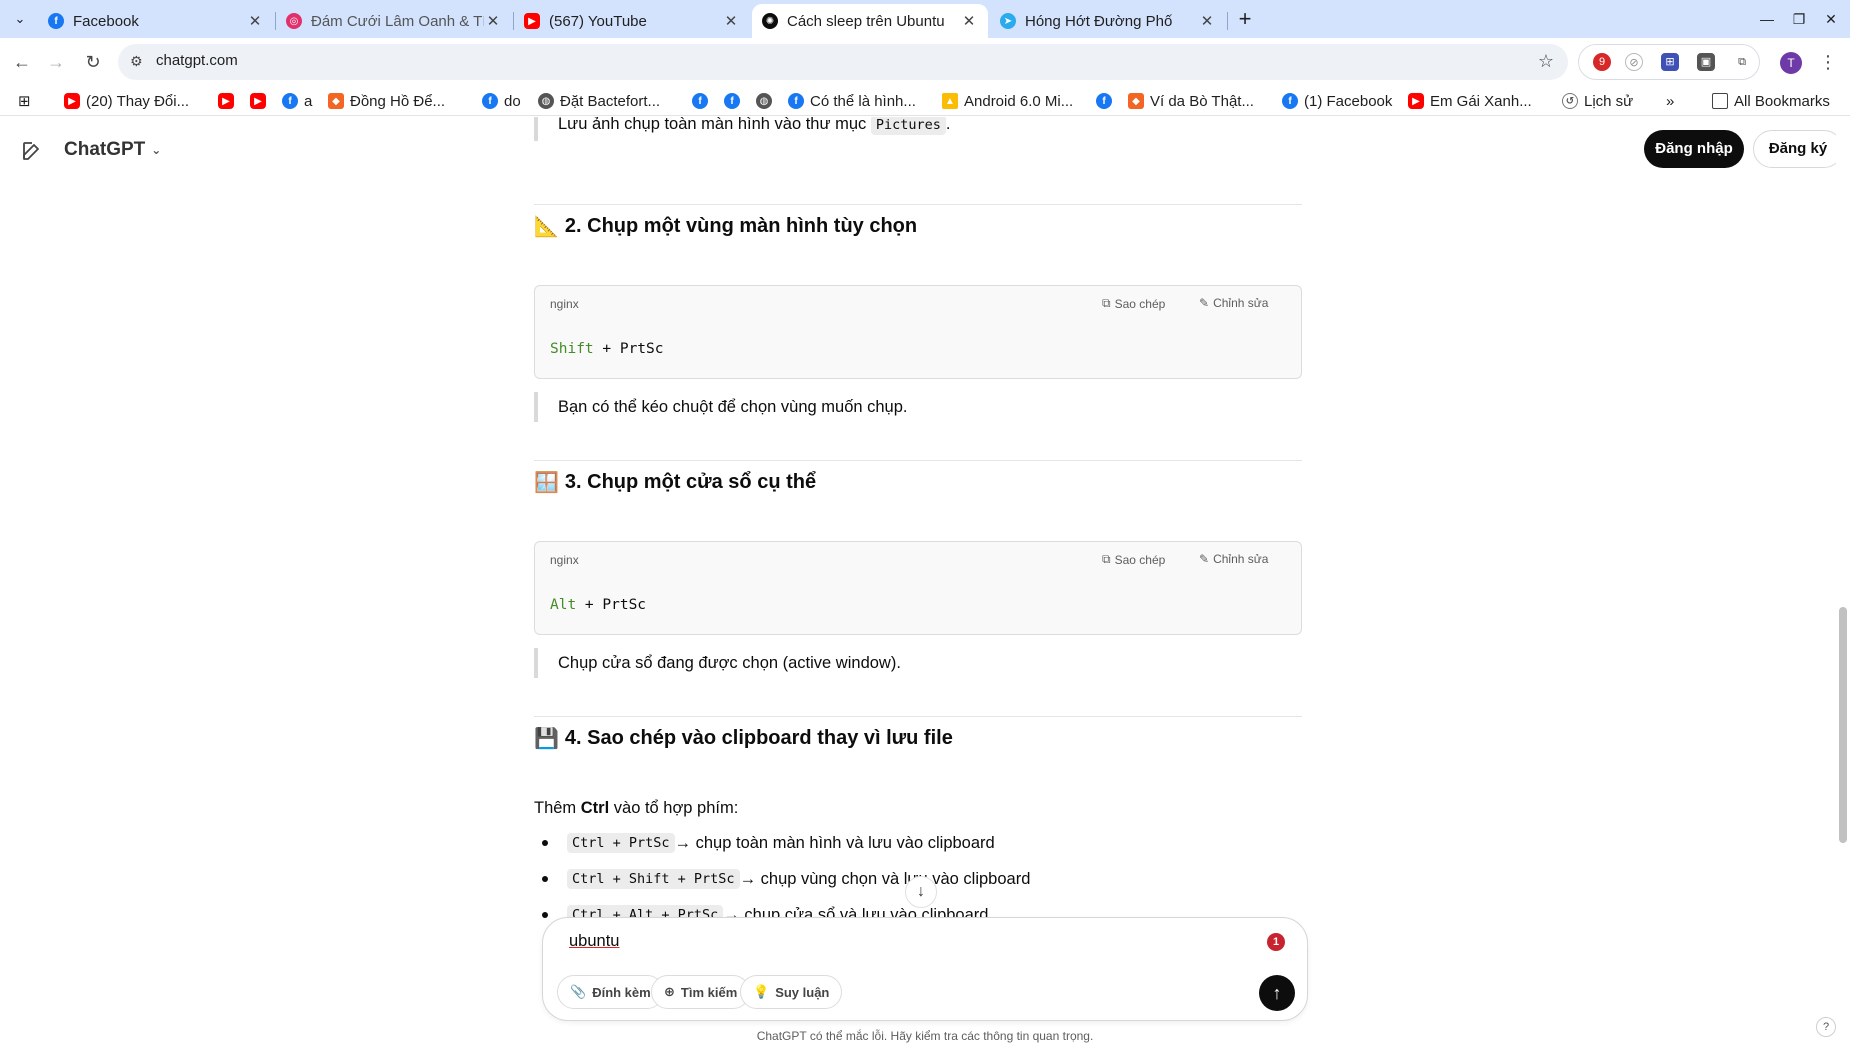 This screenshot has height=1053, width=1850. Describe the element at coordinates (632, 21) in the screenshot. I see `tab-youtube: ▶ (567) YouTube ✕` at that location.